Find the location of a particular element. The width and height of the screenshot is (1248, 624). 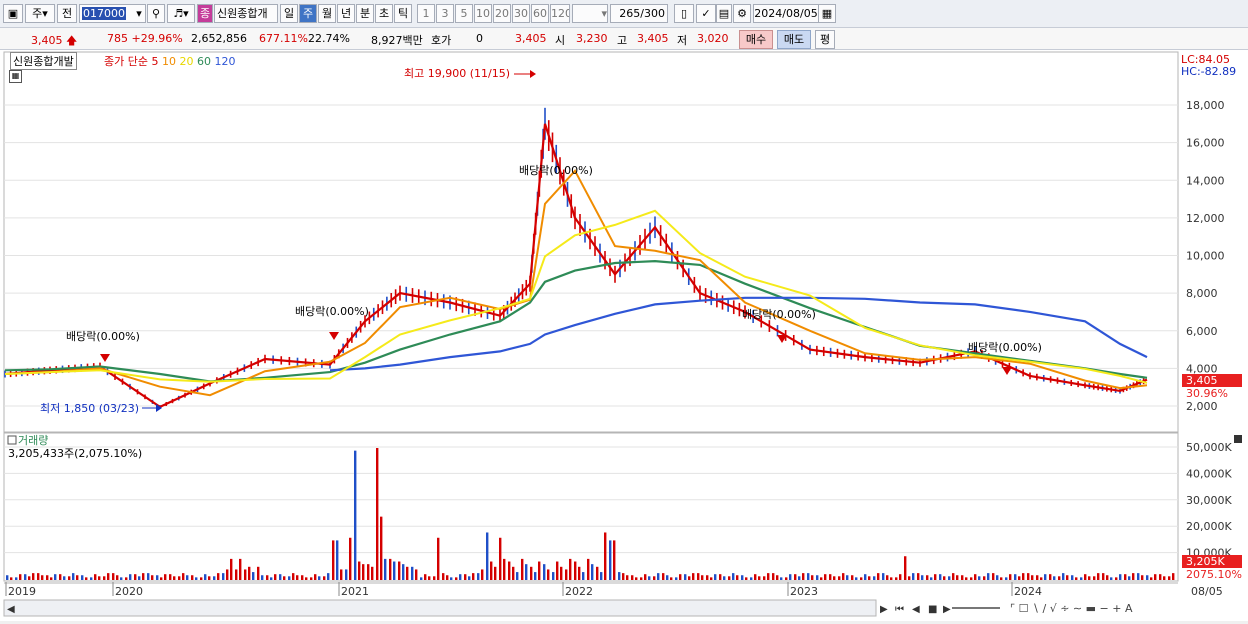

interval-60-label: 60 is located at coordinates (540, 13).